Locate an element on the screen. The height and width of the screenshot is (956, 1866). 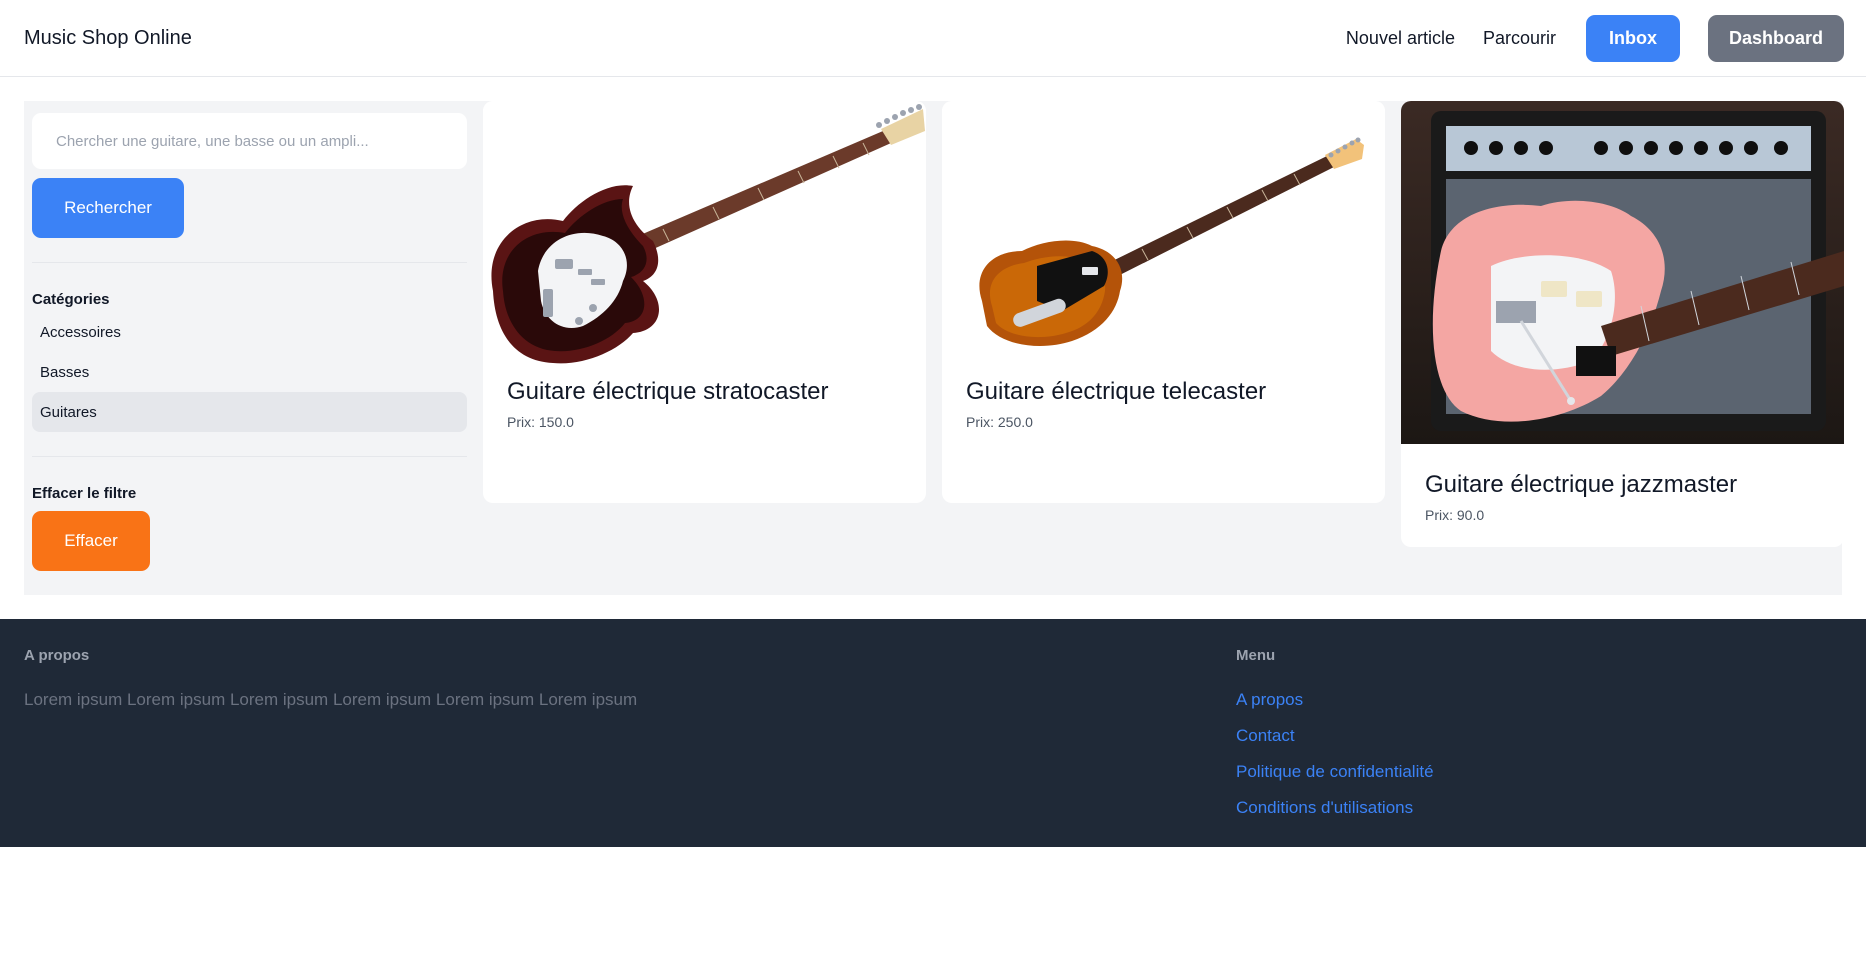
jazzmaster-guitar-amp-image is located at coordinates (1622, 272).